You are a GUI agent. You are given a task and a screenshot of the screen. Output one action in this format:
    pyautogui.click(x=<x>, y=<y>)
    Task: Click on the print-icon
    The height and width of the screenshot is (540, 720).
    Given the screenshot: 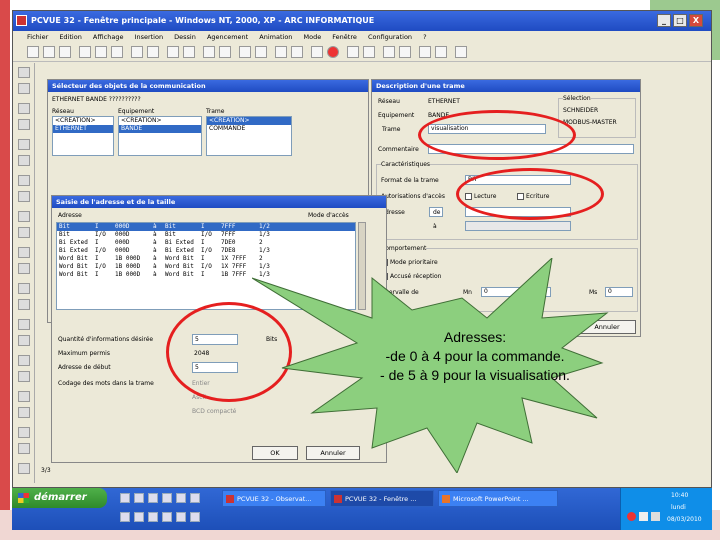 What is the action you would take?
    pyautogui.click(x=297, y=52)
    